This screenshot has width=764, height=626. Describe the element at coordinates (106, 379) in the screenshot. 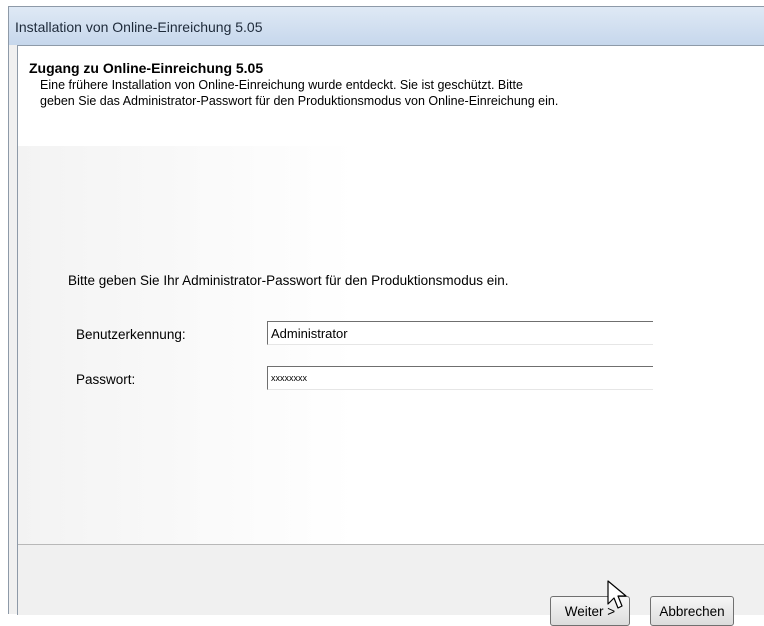

I see `password-label: Passwort:` at that location.